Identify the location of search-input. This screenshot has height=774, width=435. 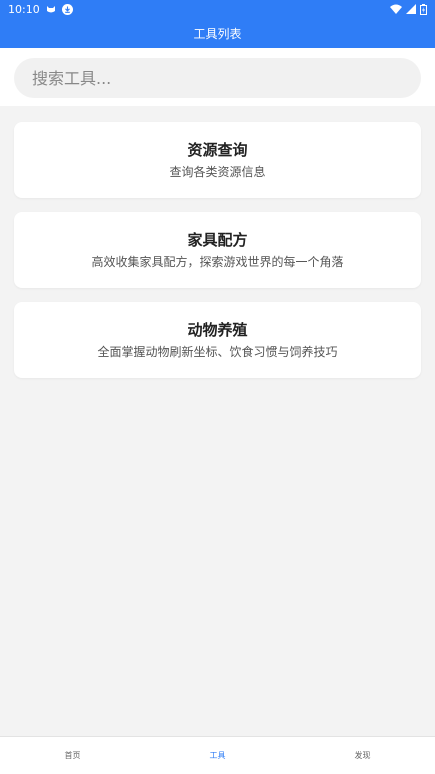
(217, 78).